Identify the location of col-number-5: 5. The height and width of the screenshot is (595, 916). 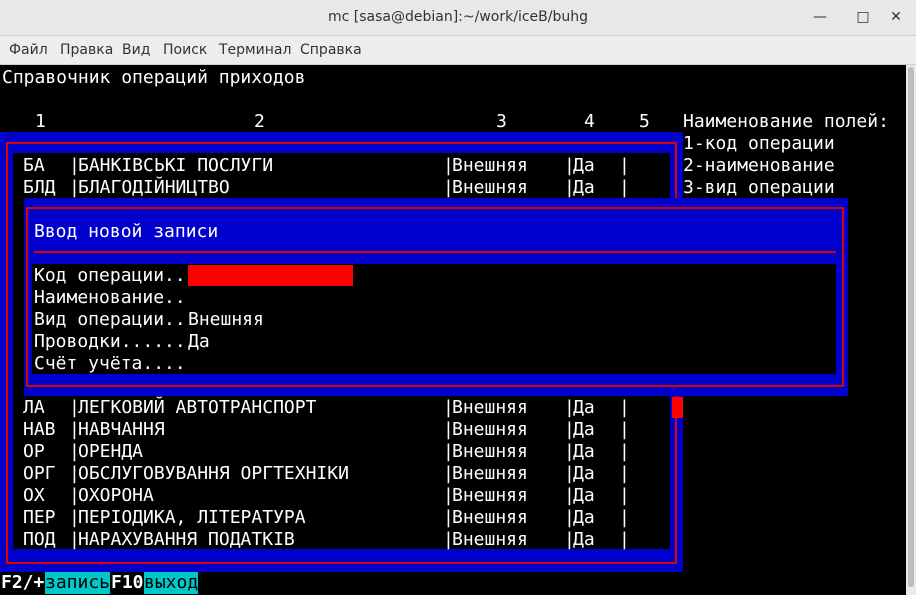
(644, 121).